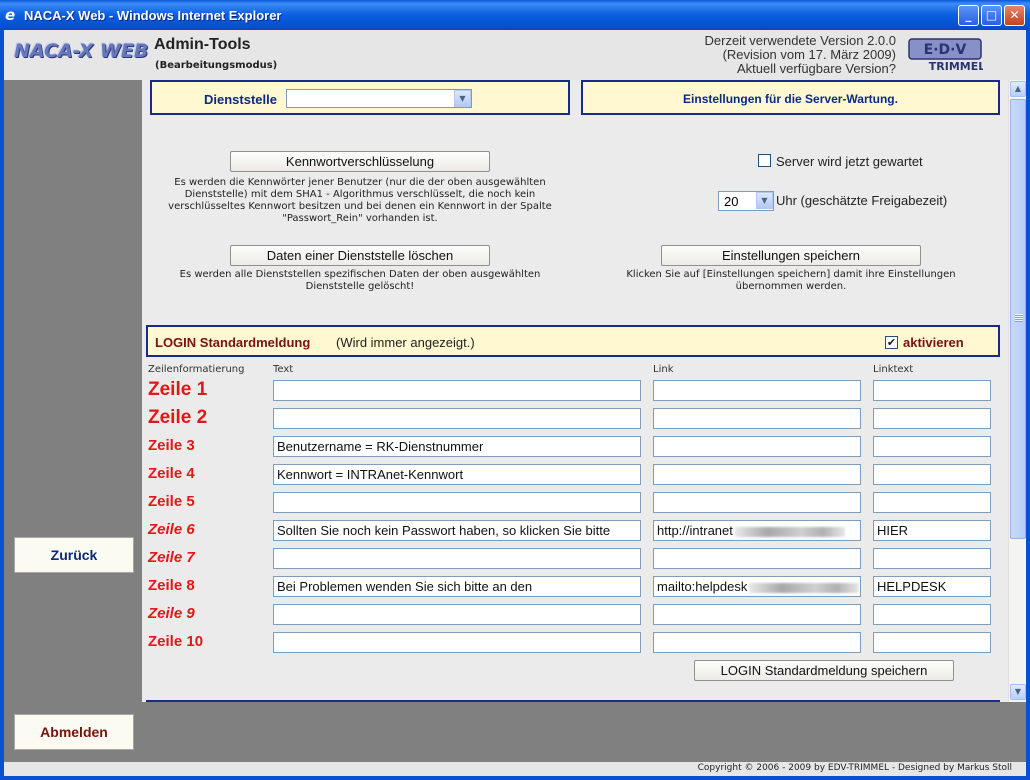 This screenshot has height=780, width=1030. What do you see at coordinates (10, 15) in the screenshot?
I see `ie-app-icon: e` at bounding box center [10, 15].